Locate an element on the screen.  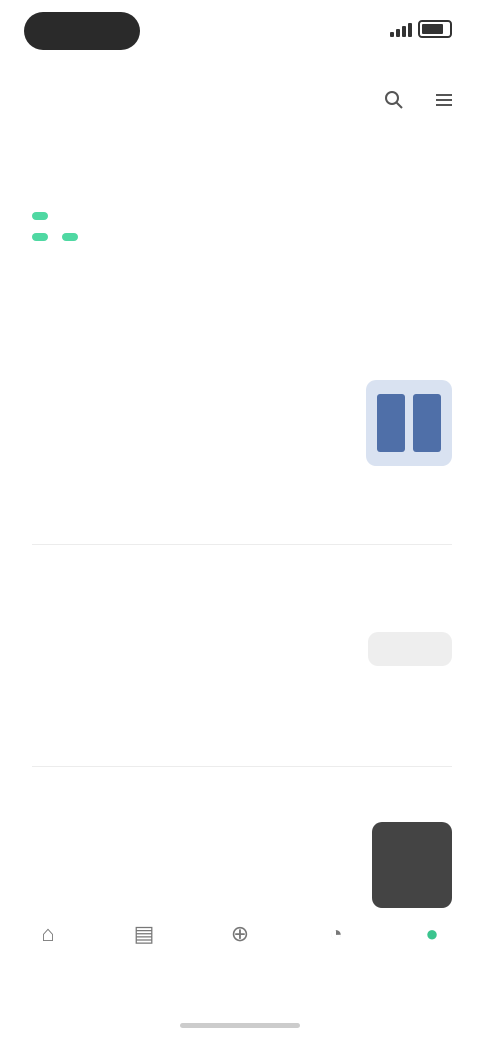
battery-icon is located at coordinates (435, 29).